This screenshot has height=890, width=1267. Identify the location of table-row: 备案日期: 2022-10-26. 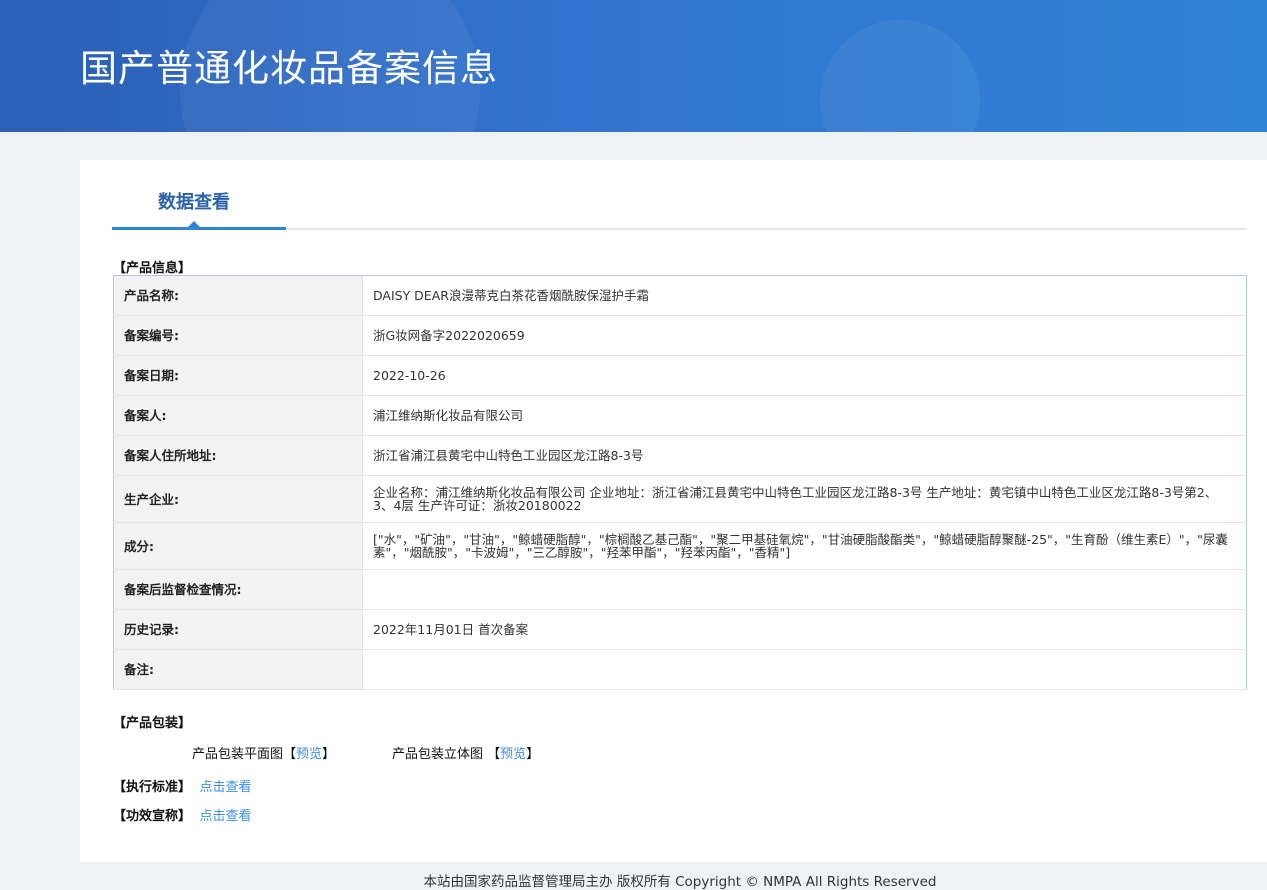
(680, 375).